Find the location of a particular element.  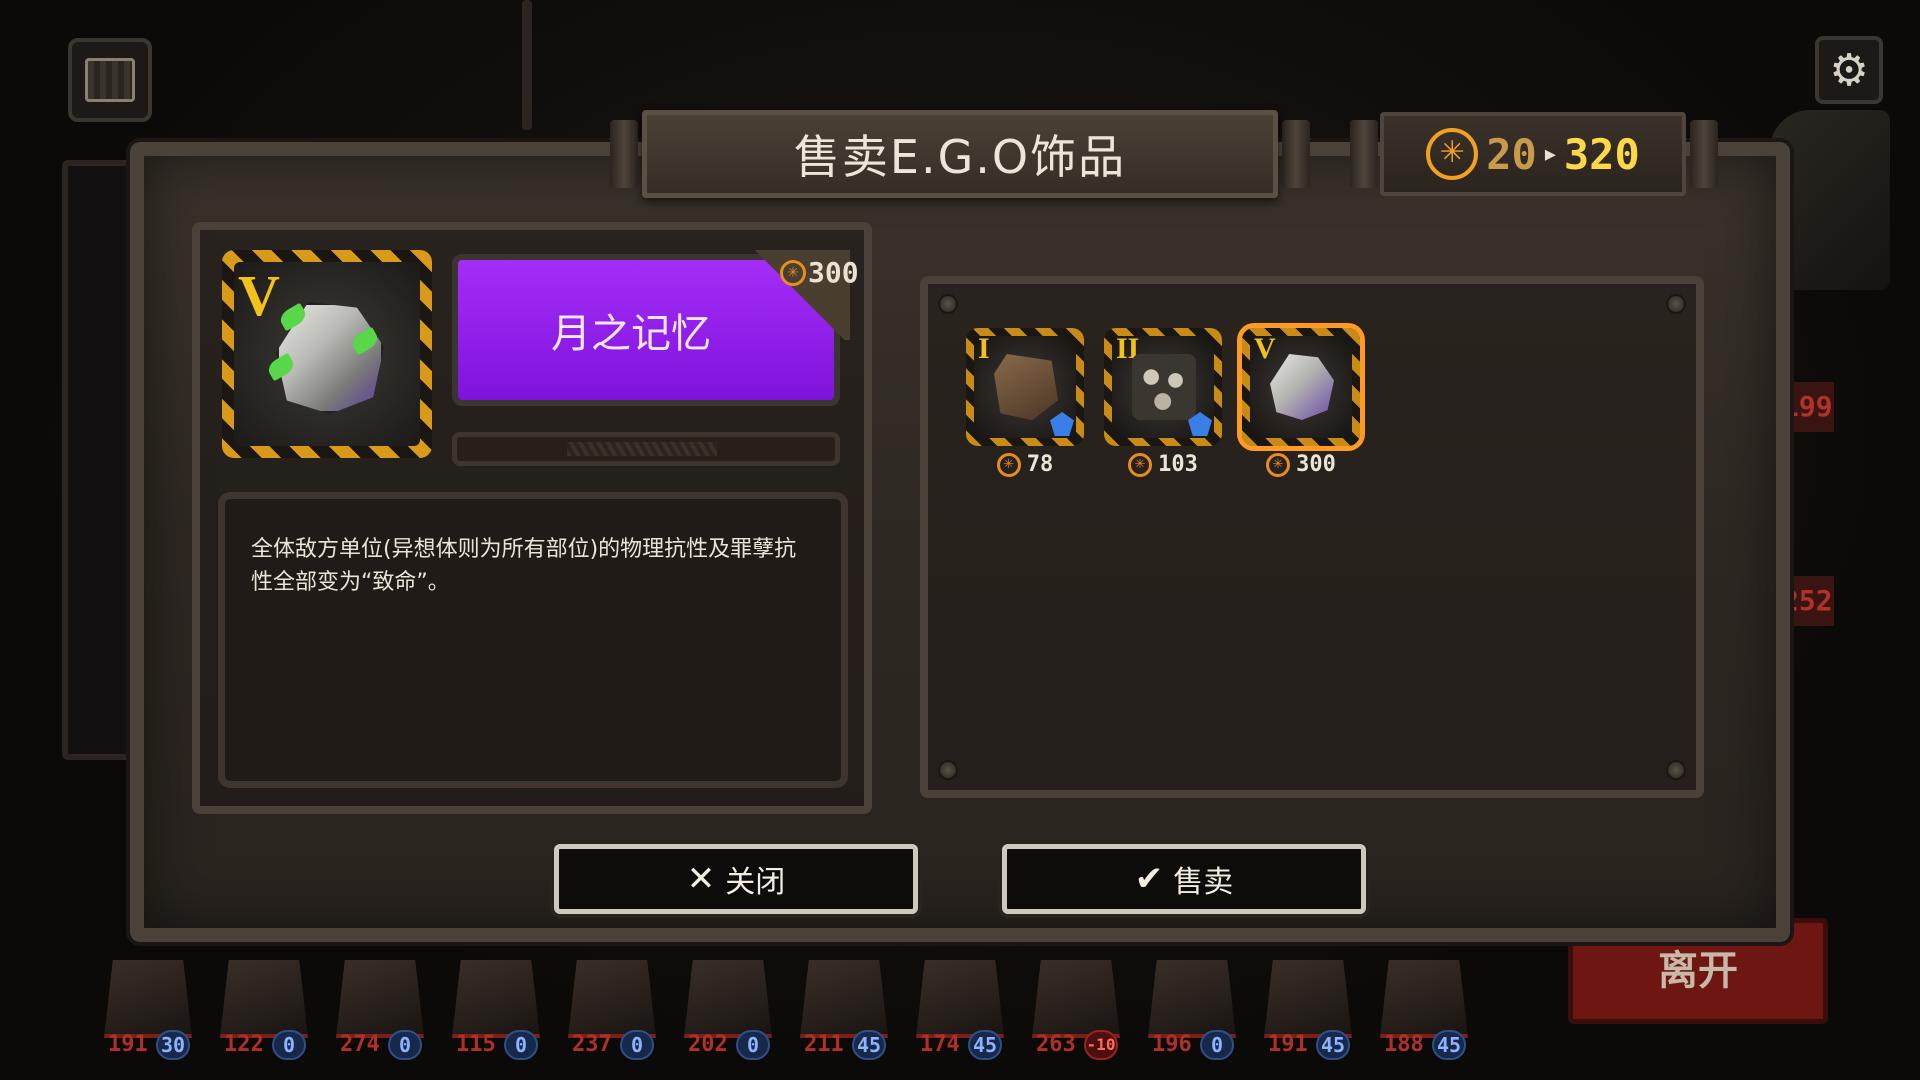

track-stripe is located at coordinates (642, 449).